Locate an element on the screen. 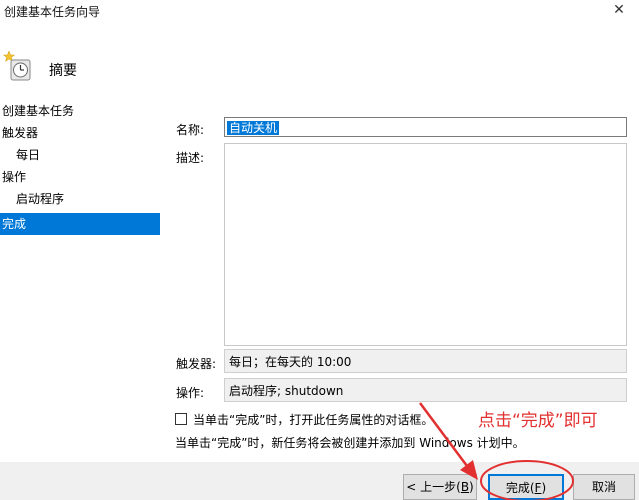 This screenshot has width=639, height=500. window-title: 创建基本任务向导 is located at coordinates (52, 12).